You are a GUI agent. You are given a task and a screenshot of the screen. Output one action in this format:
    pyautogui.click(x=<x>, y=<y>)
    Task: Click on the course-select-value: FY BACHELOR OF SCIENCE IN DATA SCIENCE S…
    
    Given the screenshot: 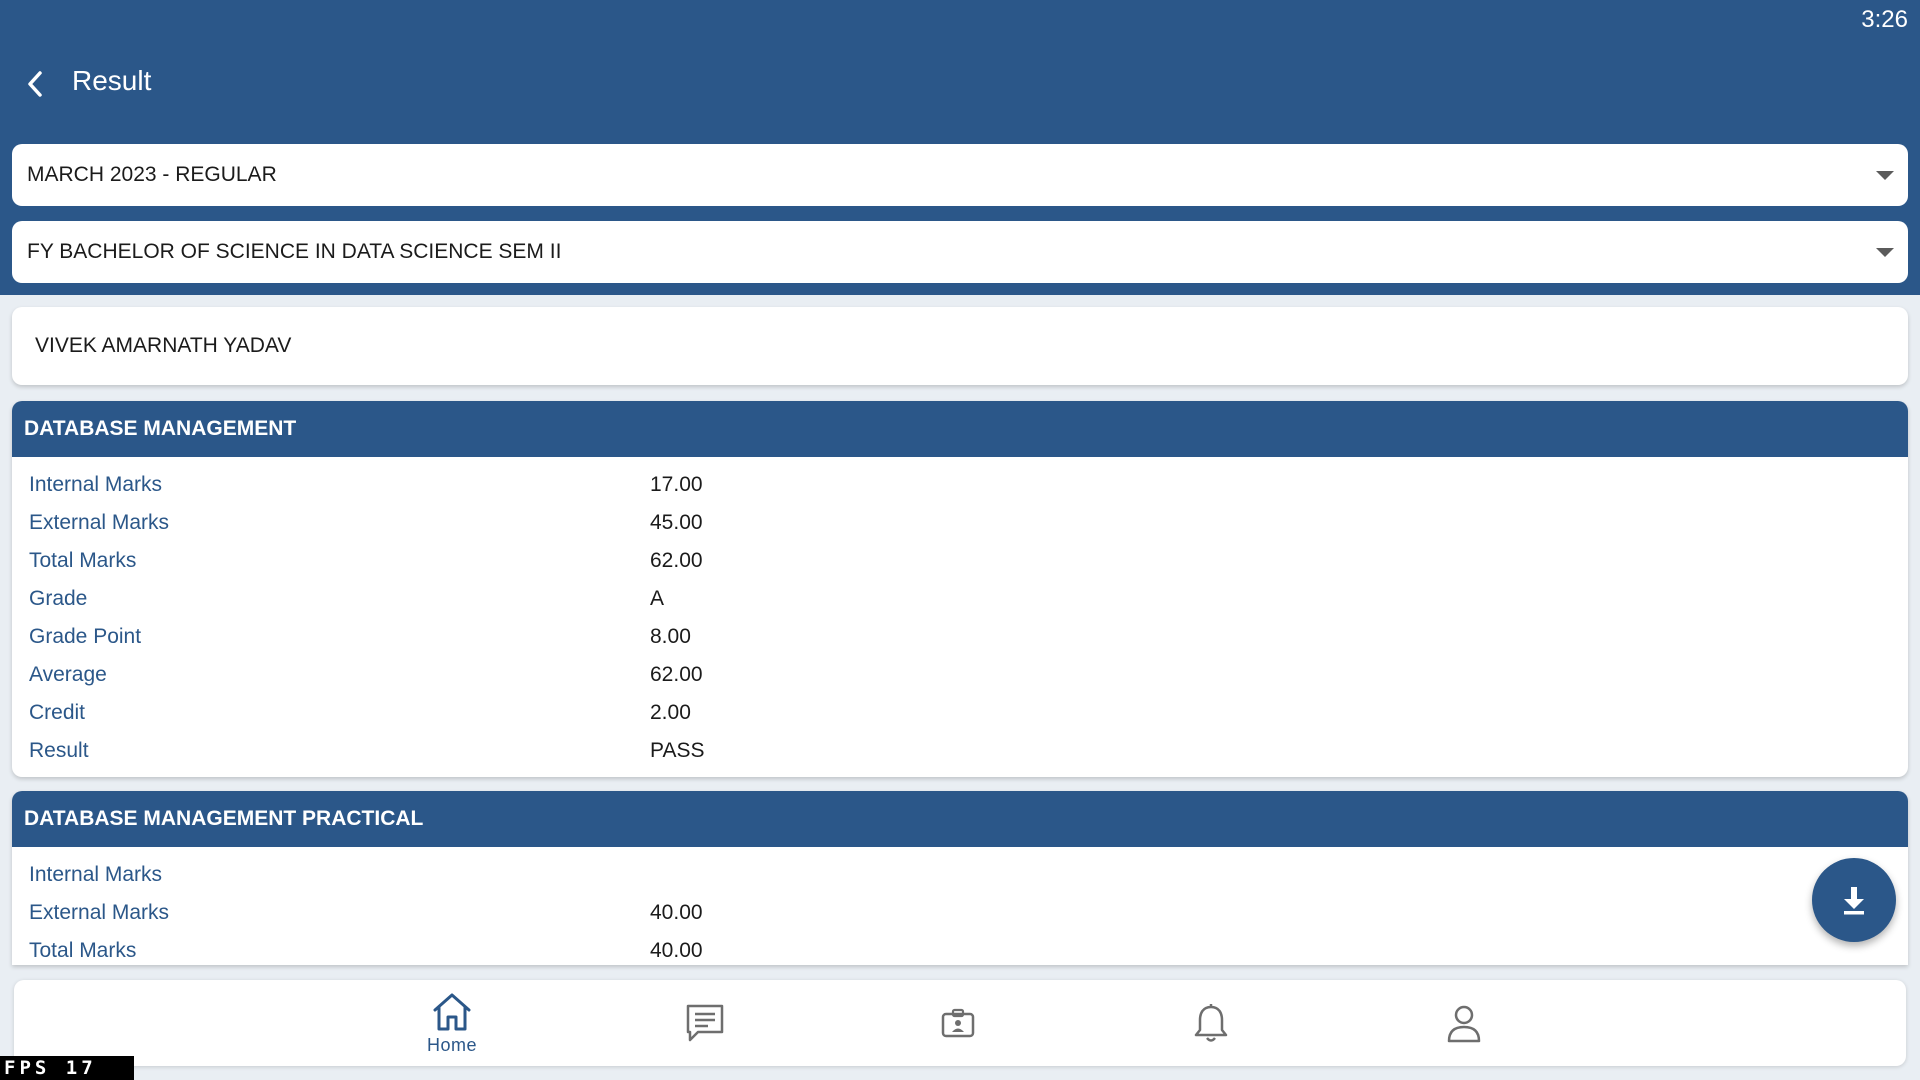 What is the action you would take?
    pyautogui.click(x=294, y=251)
    